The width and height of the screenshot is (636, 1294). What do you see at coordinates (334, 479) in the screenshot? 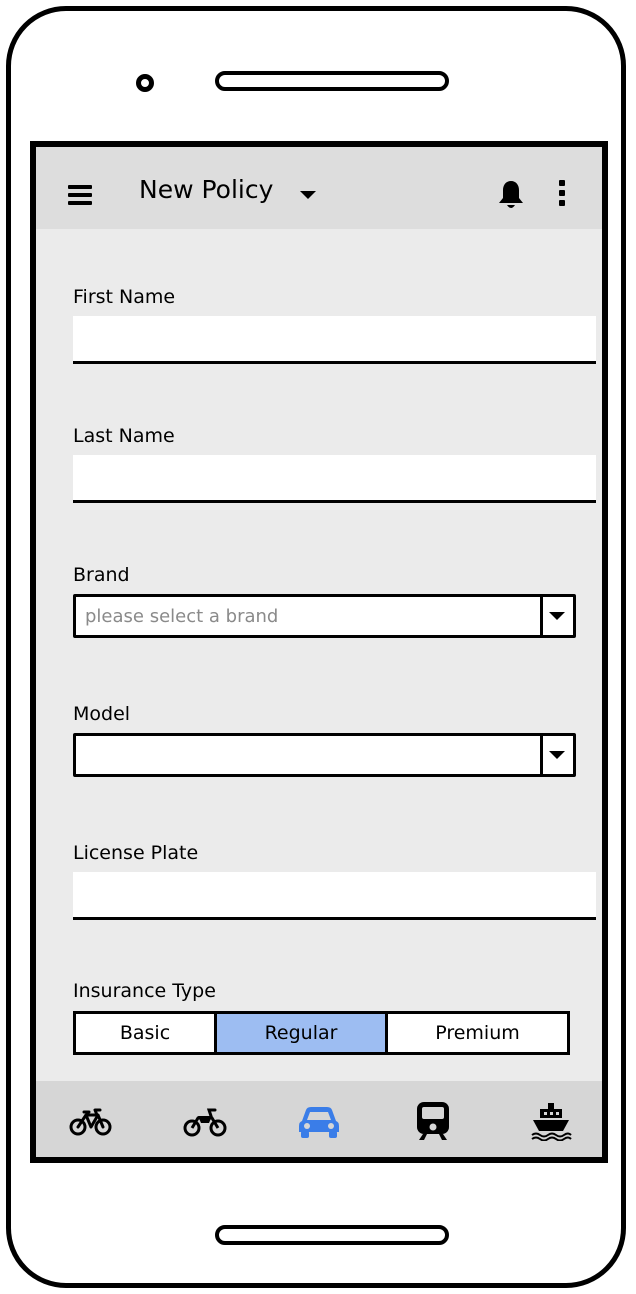
I see `last-name-field` at bounding box center [334, 479].